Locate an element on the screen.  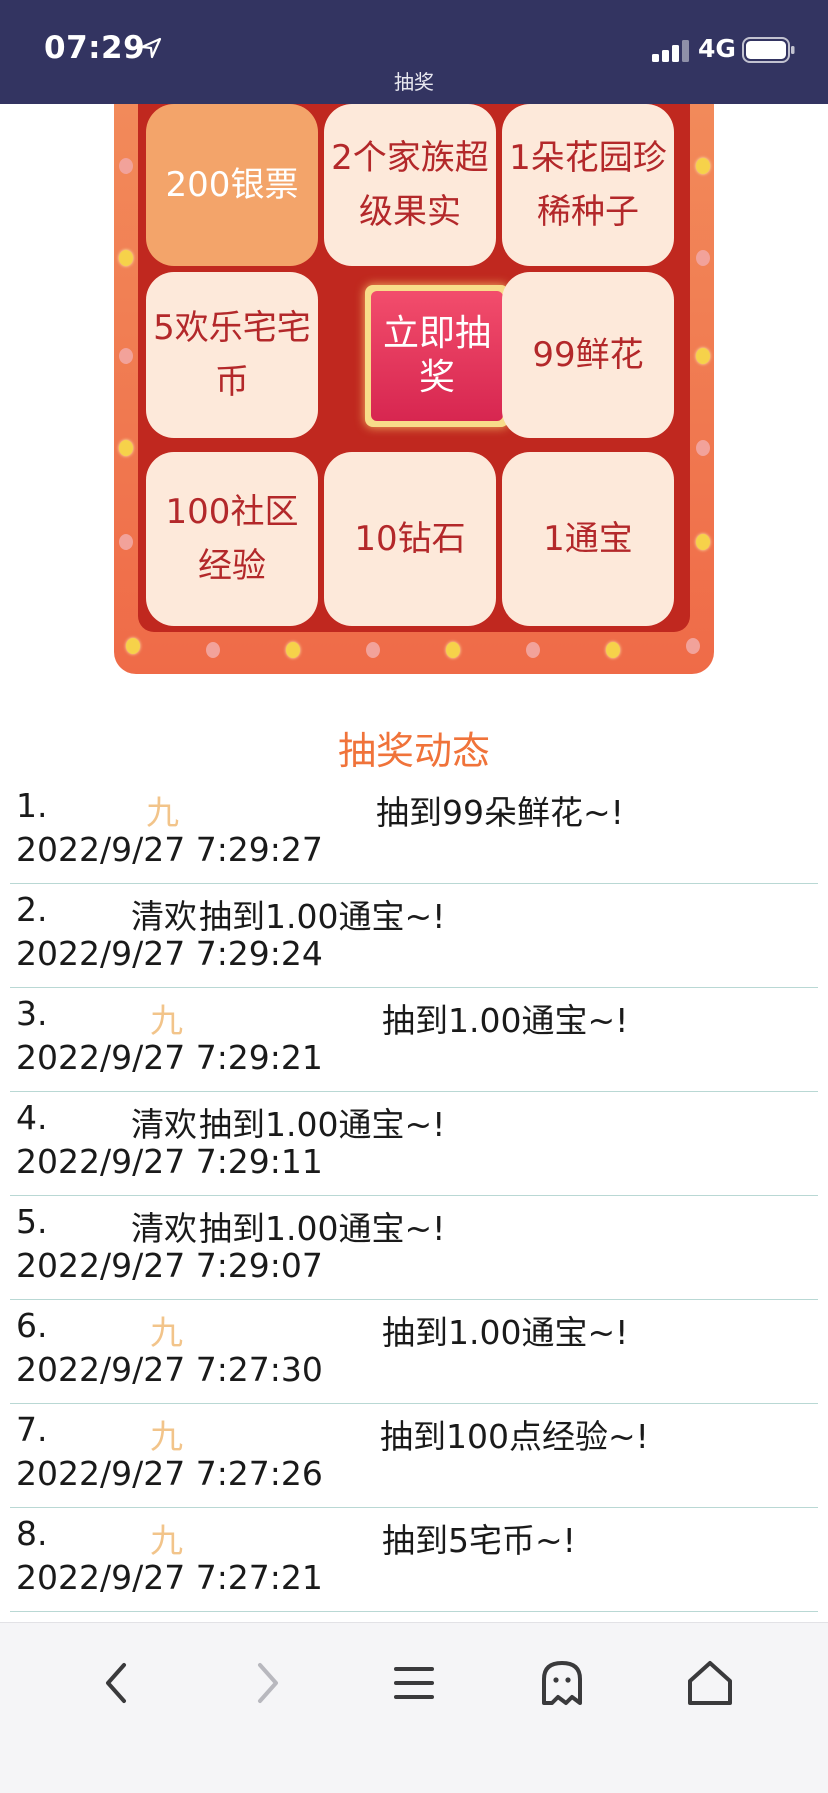
list-item: 6. 九 抽到1.00通宝~! 2022/9/27 7:27:30 is located at coordinates (414, 1352).